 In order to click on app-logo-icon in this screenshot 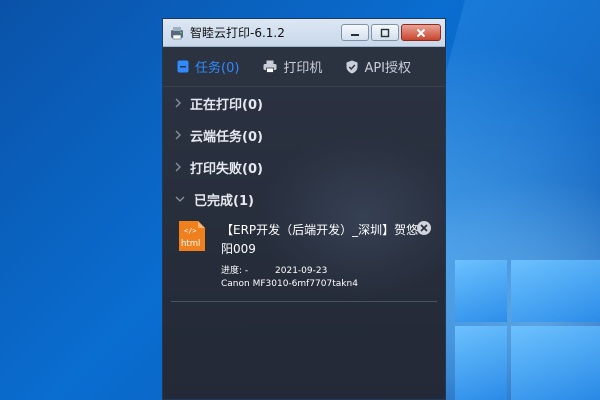, I will do `click(177, 33)`.